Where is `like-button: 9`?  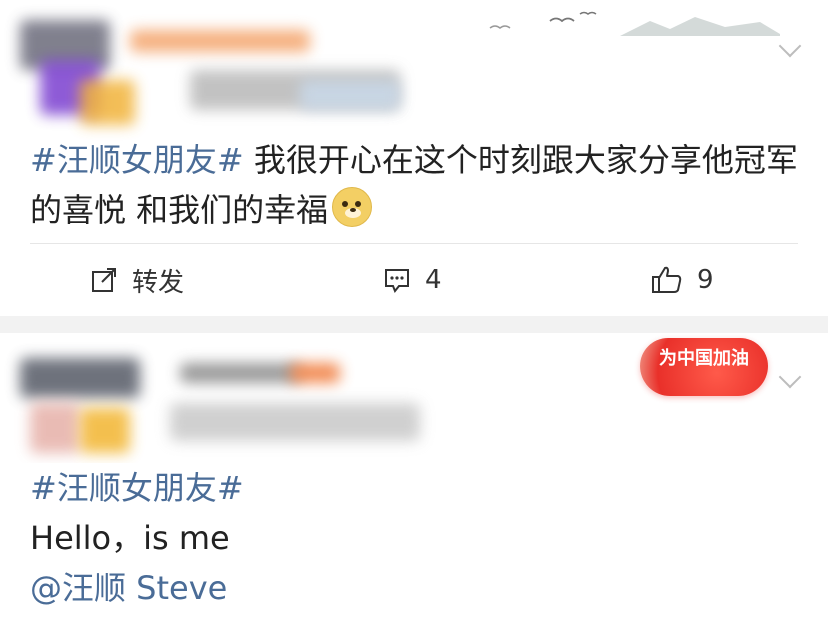
like-button: 9 is located at coordinates (682, 280).